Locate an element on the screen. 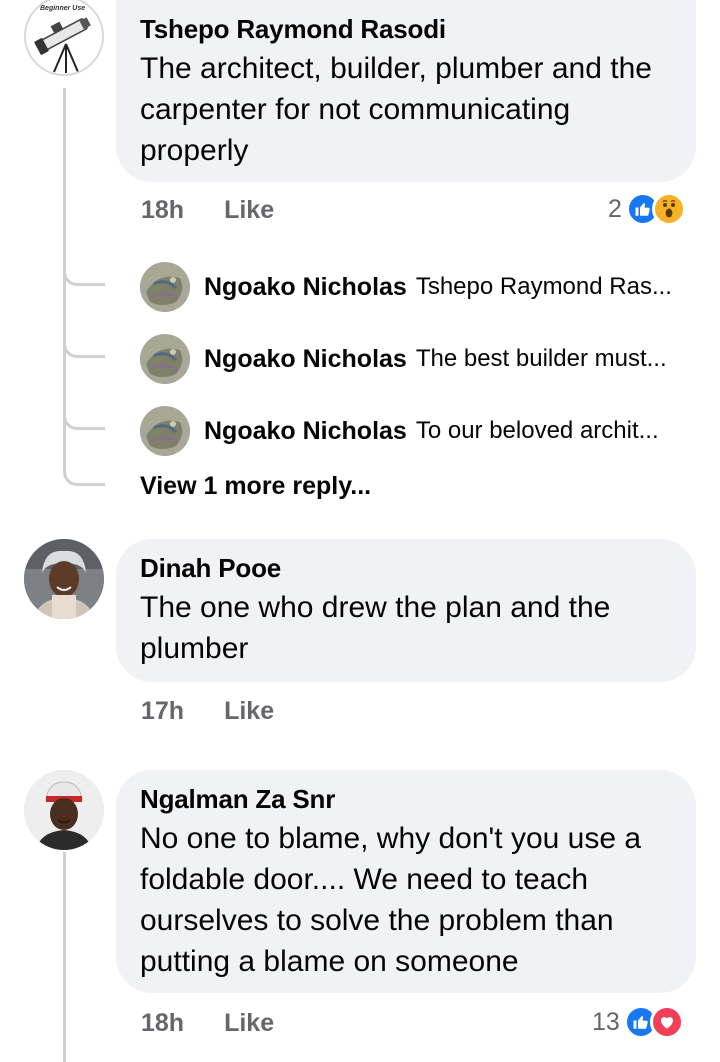 Image resolution: width=720 pixels, height=1062 pixels. reaction-summary: 2 is located at coordinates (647, 209).